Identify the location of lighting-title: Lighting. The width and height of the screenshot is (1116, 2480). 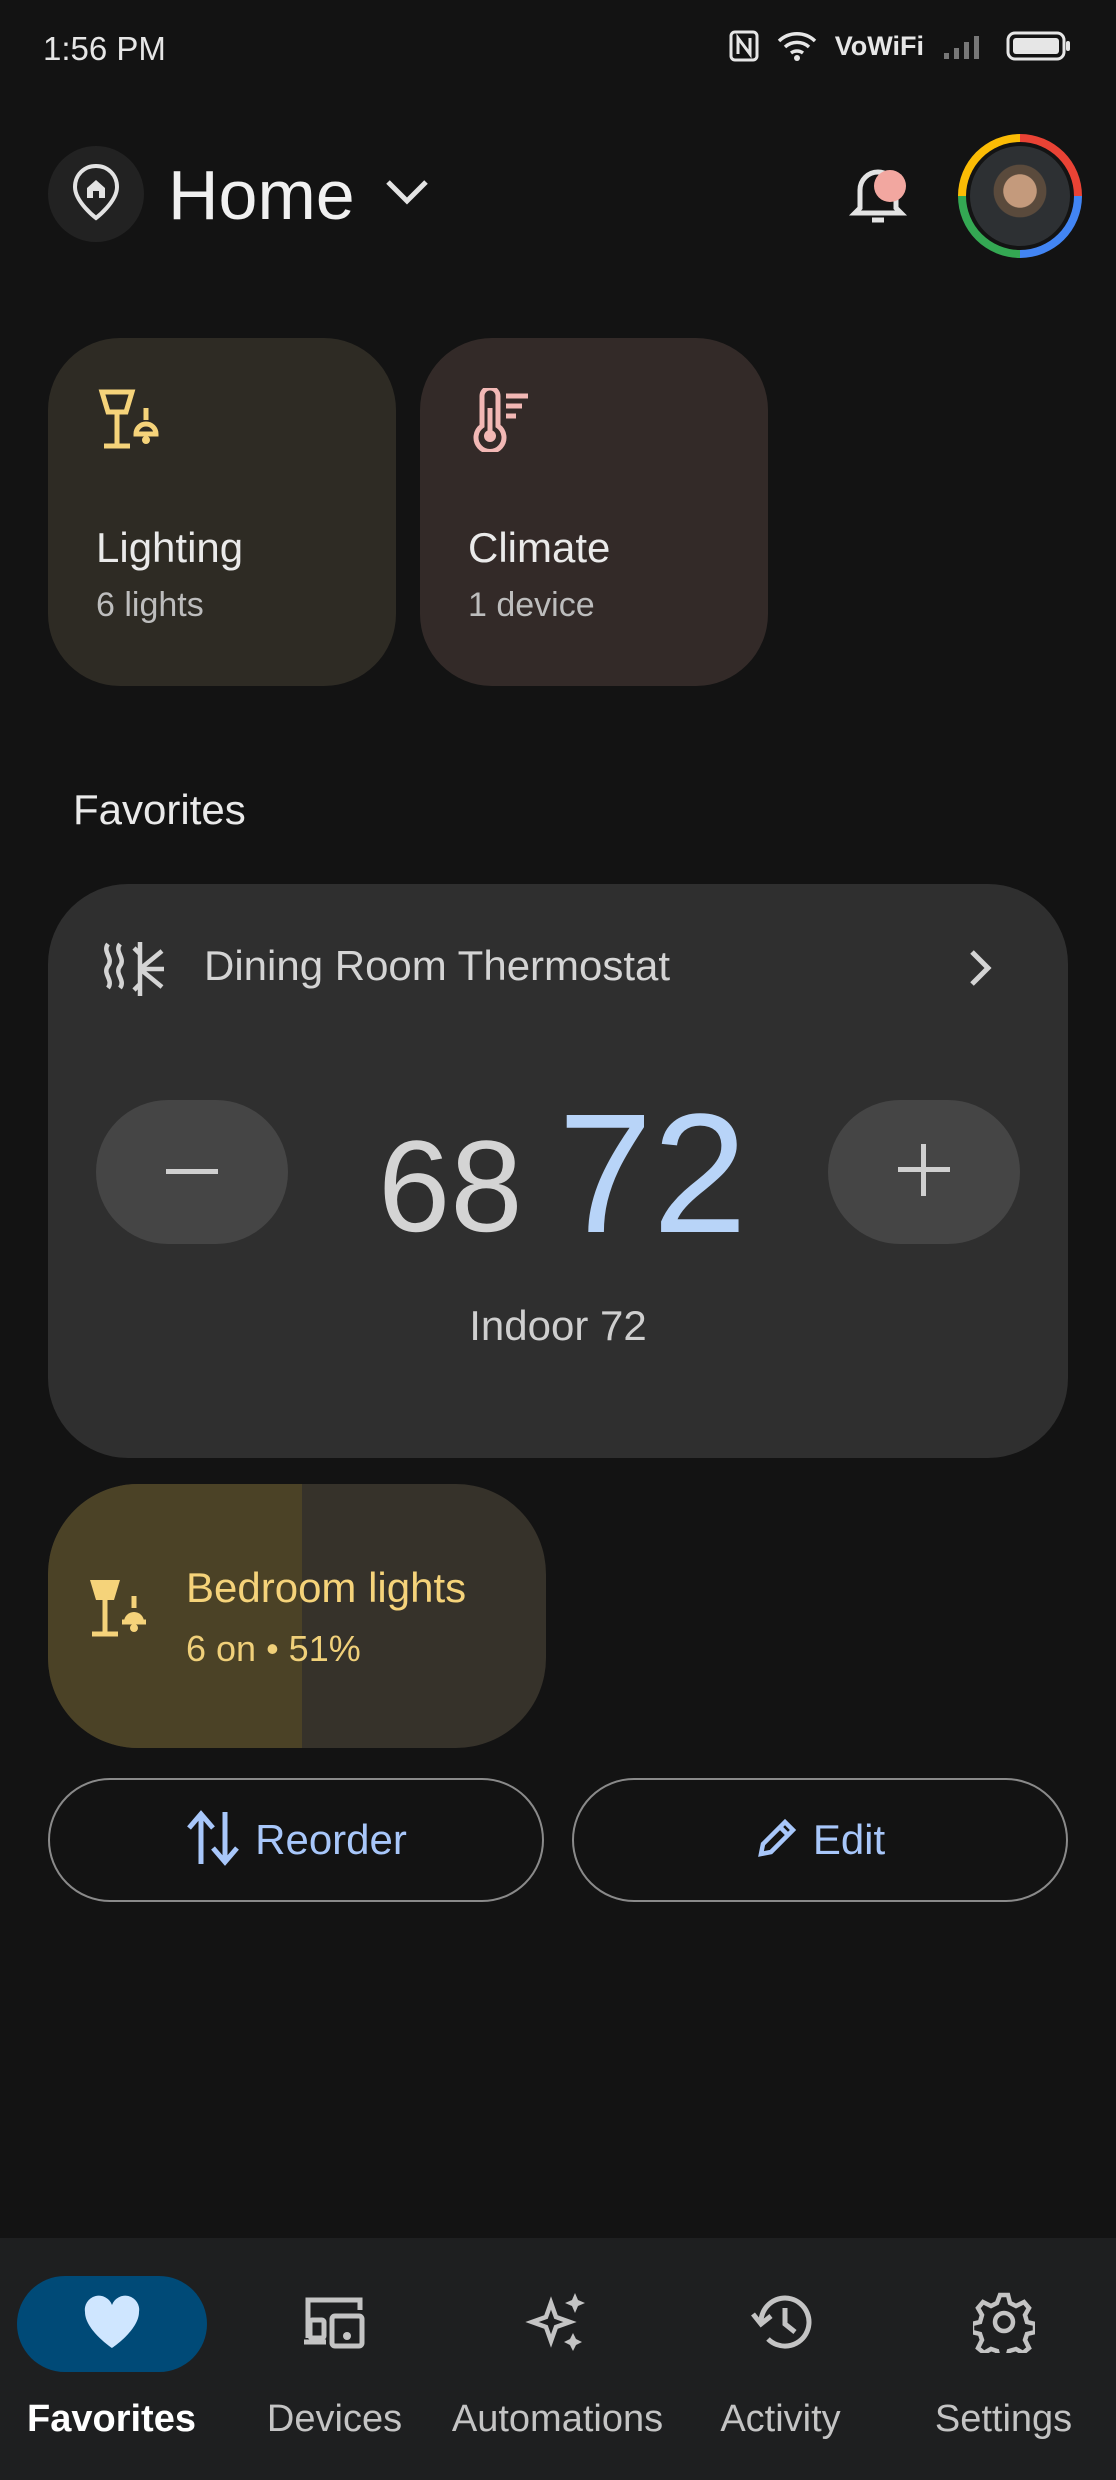
(170, 547).